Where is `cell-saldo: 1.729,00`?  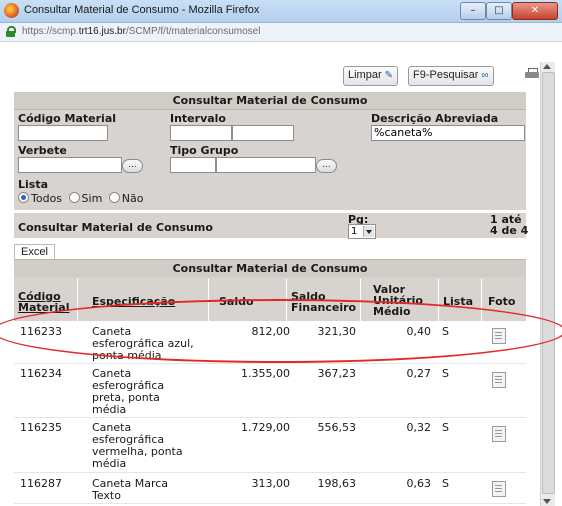
cell-saldo: 1.729,00 is located at coordinates (265, 427).